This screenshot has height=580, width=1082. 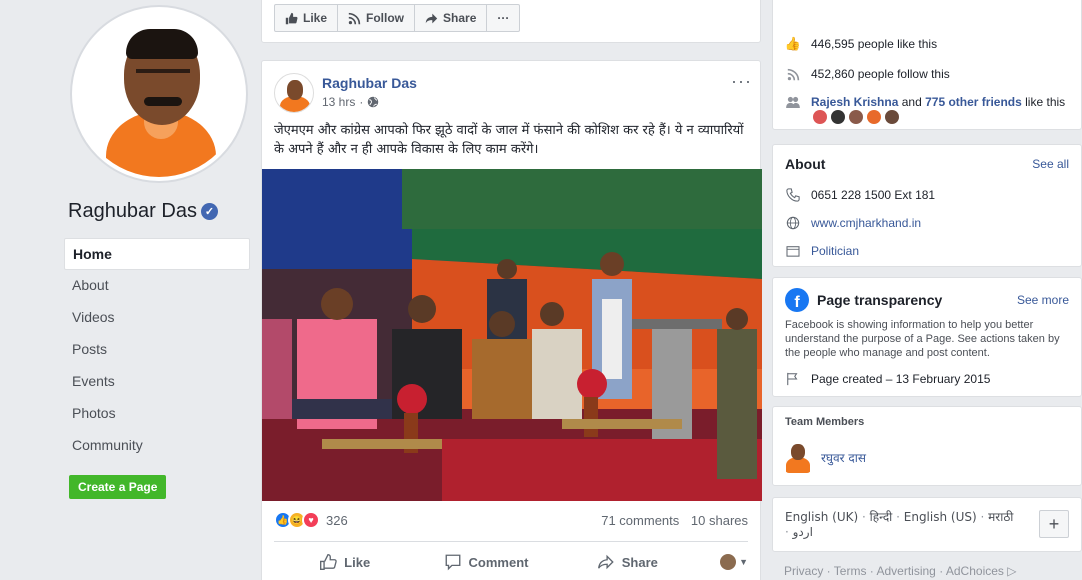 I want to click on nav-item-community: Community, so click(x=157, y=446).